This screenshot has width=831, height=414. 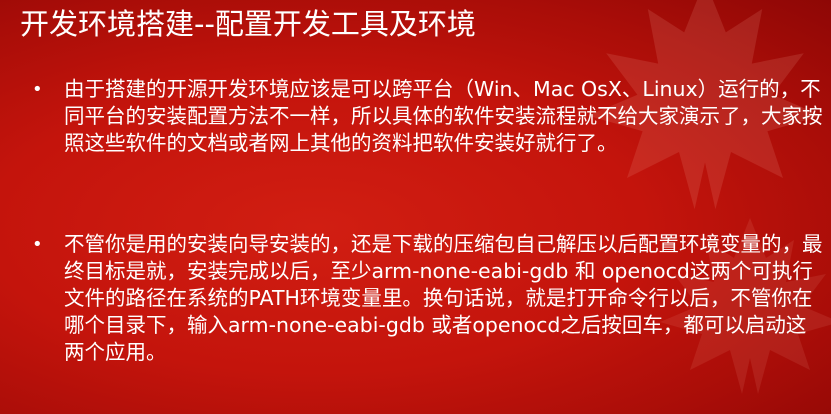 What do you see at coordinates (248, 24) in the screenshot?
I see `slide-title: 开发环境搭建--配置开发工具及环境` at bounding box center [248, 24].